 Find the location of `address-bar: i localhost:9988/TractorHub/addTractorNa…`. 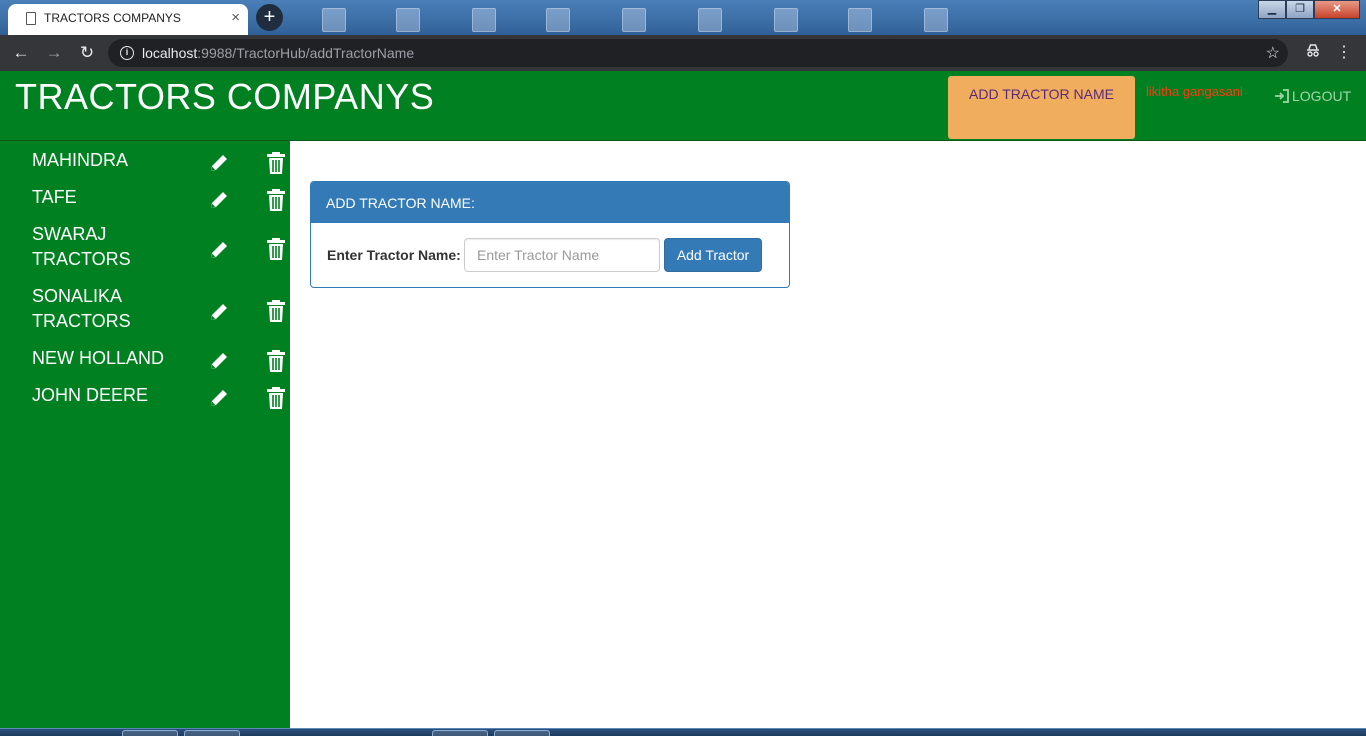

address-bar: i localhost:9988/TractorHub/addTractorNa… is located at coordinates (698, 53).